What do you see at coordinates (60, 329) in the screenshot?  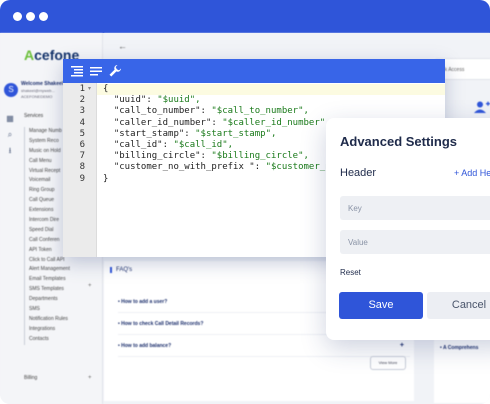 I see `sidebar-menu-item: Integrations` at bounding box center [60, 329].